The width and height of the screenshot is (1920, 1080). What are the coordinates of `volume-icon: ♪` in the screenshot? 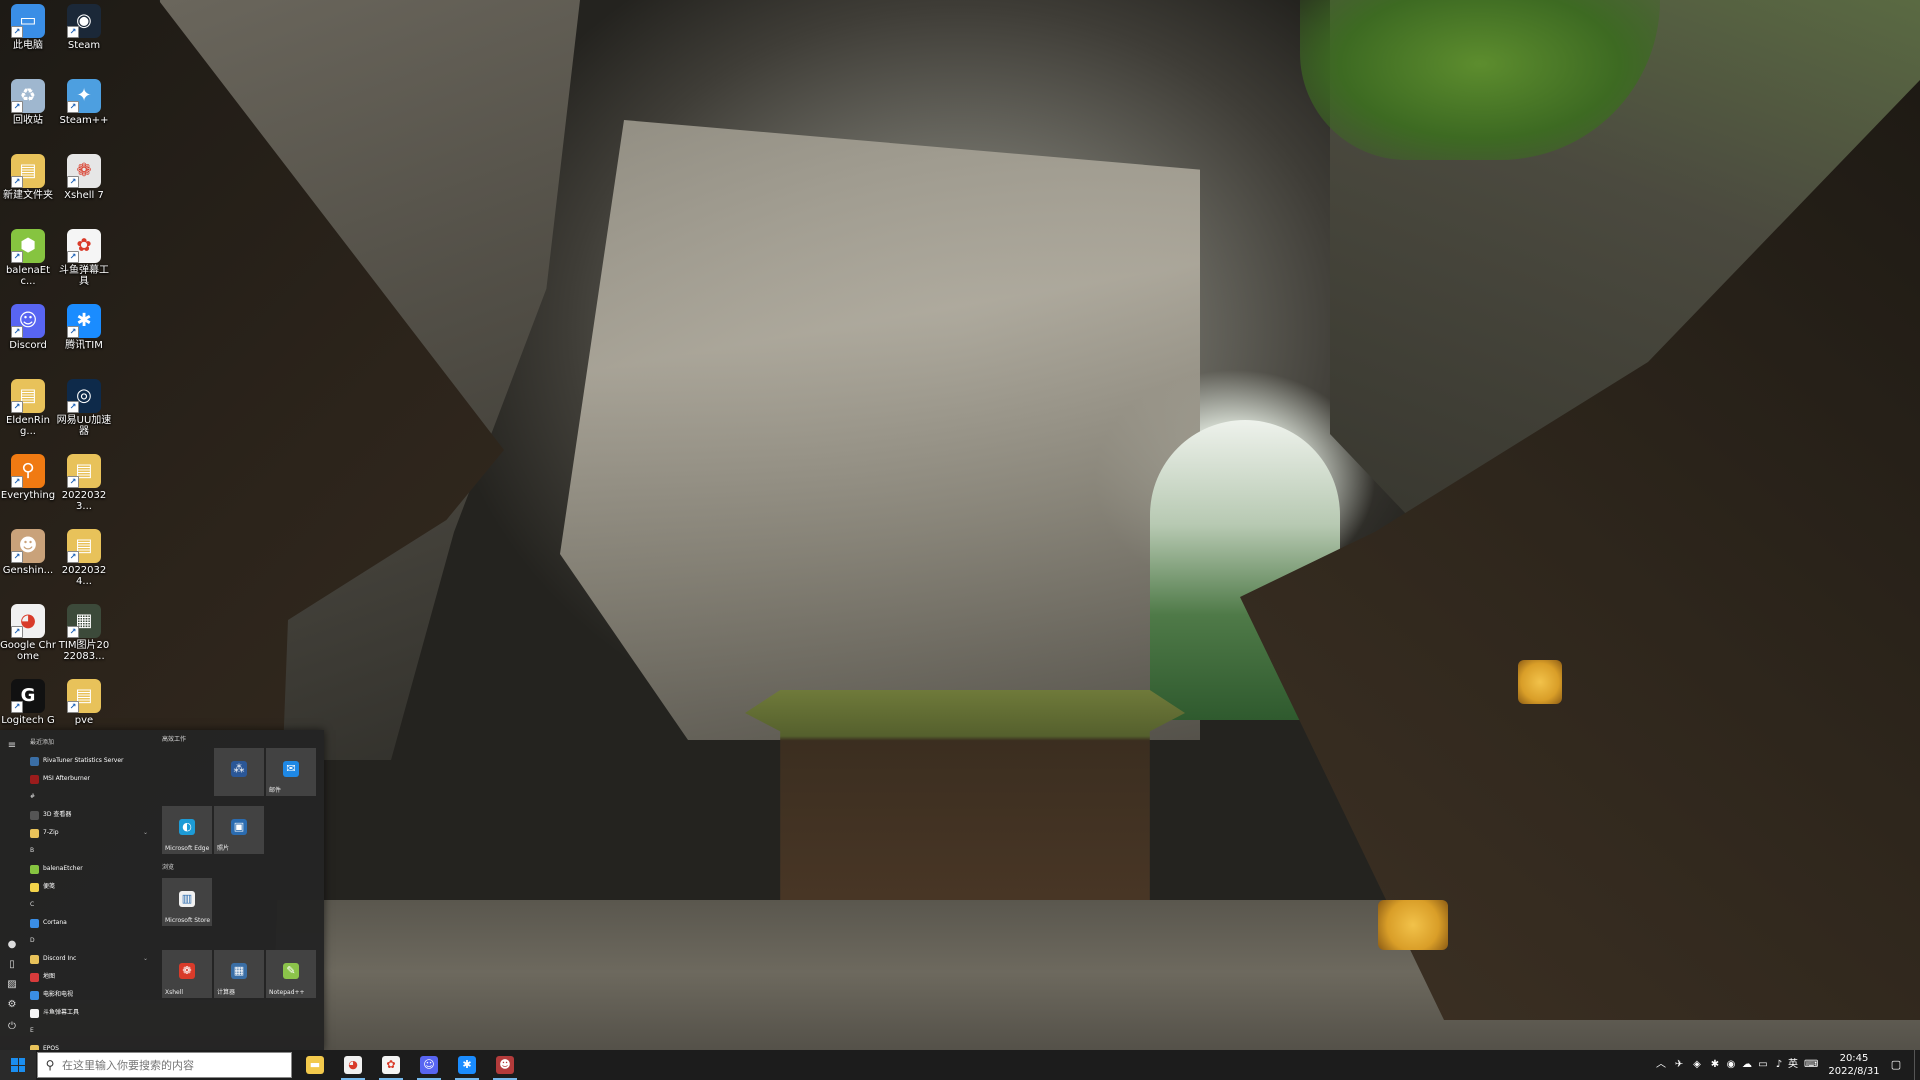 It's located at (1779, 1065).